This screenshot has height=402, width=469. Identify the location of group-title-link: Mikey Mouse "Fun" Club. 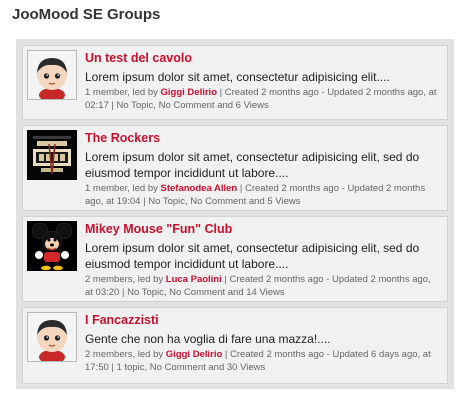
(263, 229).